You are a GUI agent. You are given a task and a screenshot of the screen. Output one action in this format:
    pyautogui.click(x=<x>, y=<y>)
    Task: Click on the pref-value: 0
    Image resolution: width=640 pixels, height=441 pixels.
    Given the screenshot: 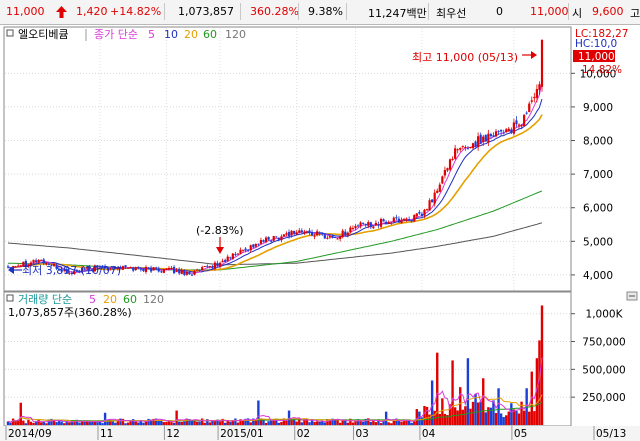 What is the action you would take?
    pyautogui.click(x=499, y=11)
    